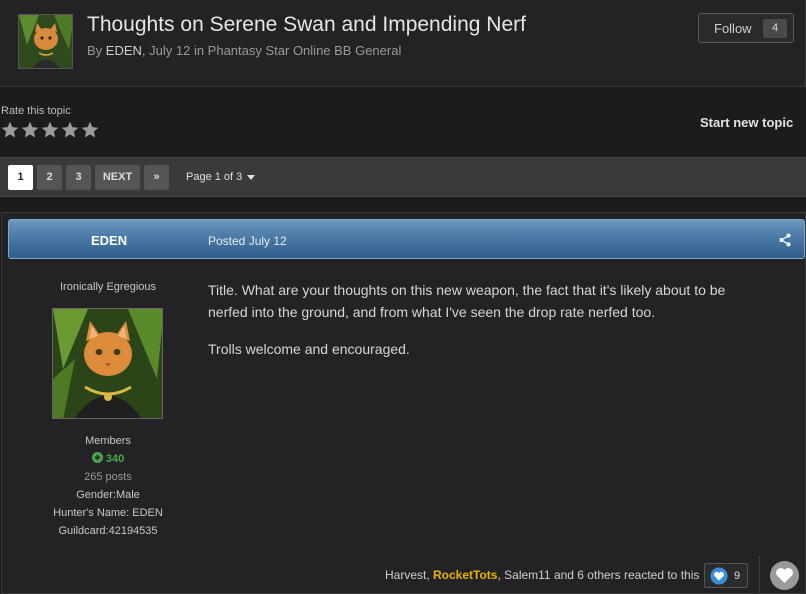 The height and width of the screenshot is (594, 806). What do you see at coordinates (49, 177) in the screenshot?
I see `page-2-button: 2` at bounding box center [49, 177].